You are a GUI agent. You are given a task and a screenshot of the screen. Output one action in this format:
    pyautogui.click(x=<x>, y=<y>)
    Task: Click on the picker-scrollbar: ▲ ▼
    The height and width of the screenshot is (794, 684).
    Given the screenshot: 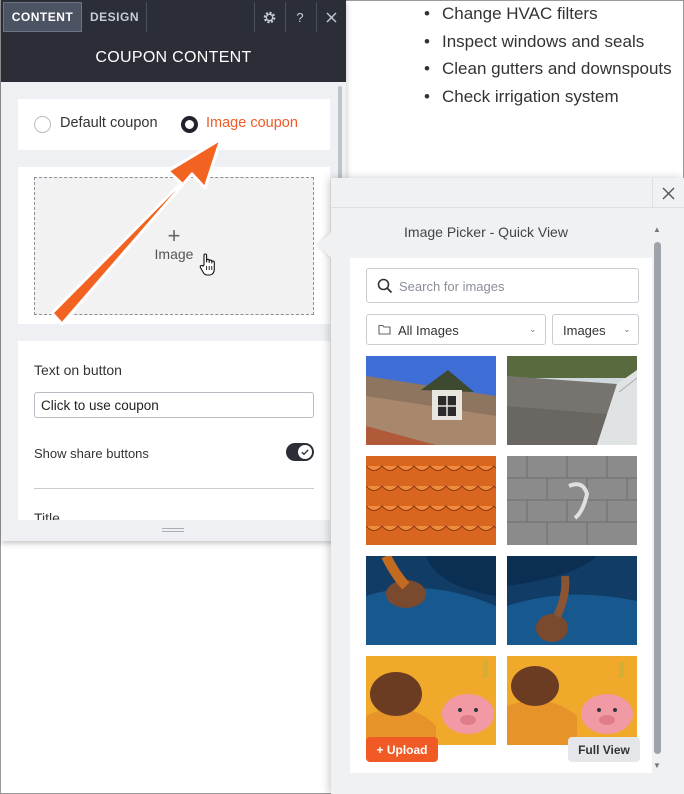 What is the action you would take?
    pyautogui.click(x=657, y=499)
    